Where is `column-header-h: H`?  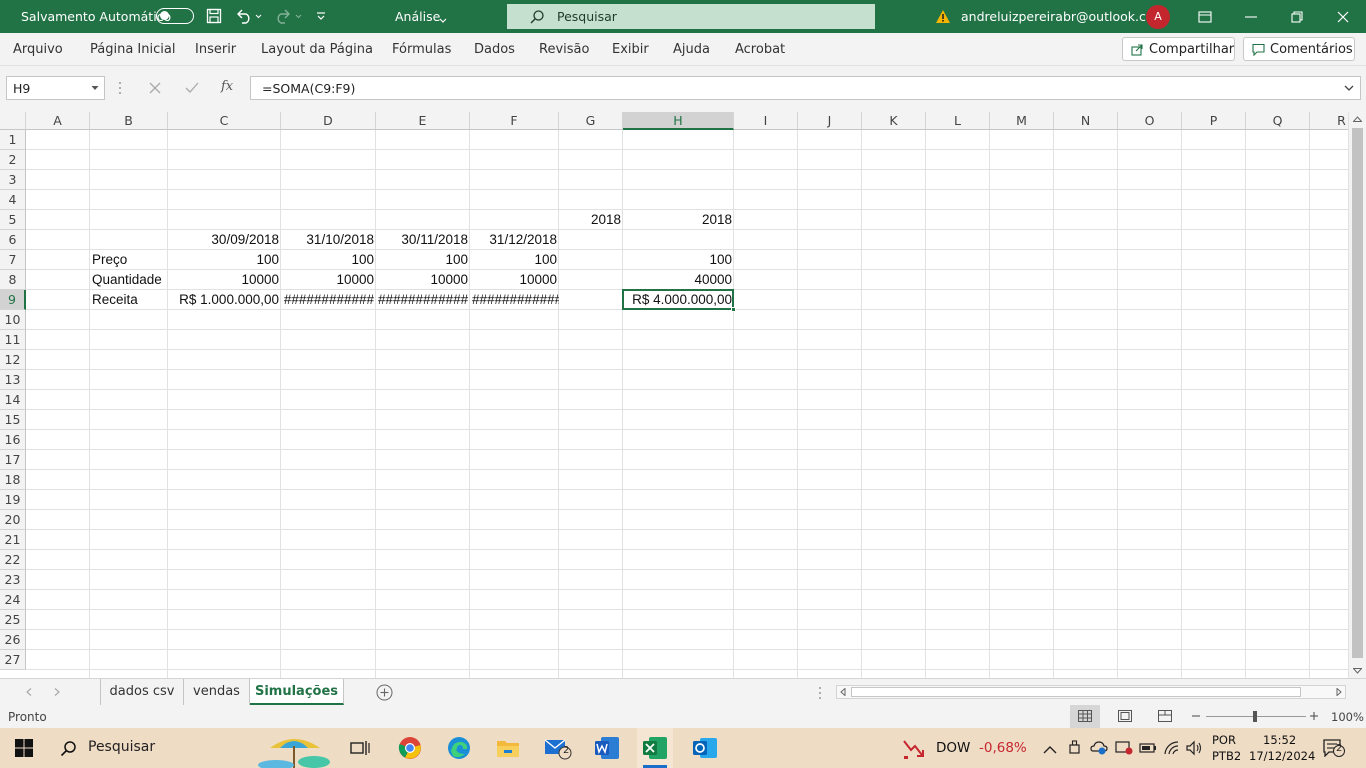 column-header-h: H is located at coordinates (678, 121).